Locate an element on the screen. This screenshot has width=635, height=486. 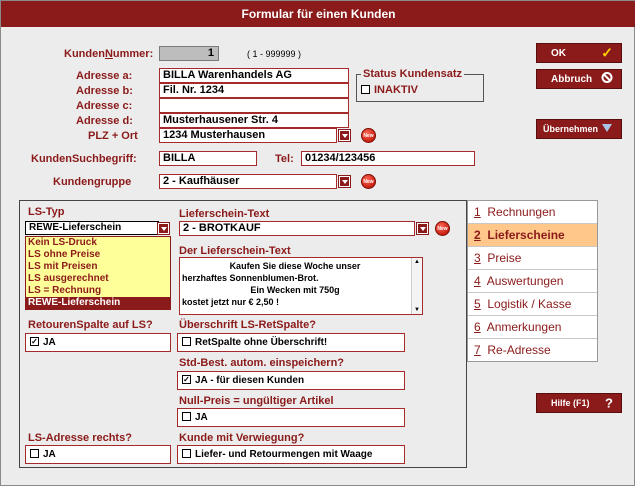
text-line: kostet jetzt nur € 2,50 ! is located at coordinates (231, 302).